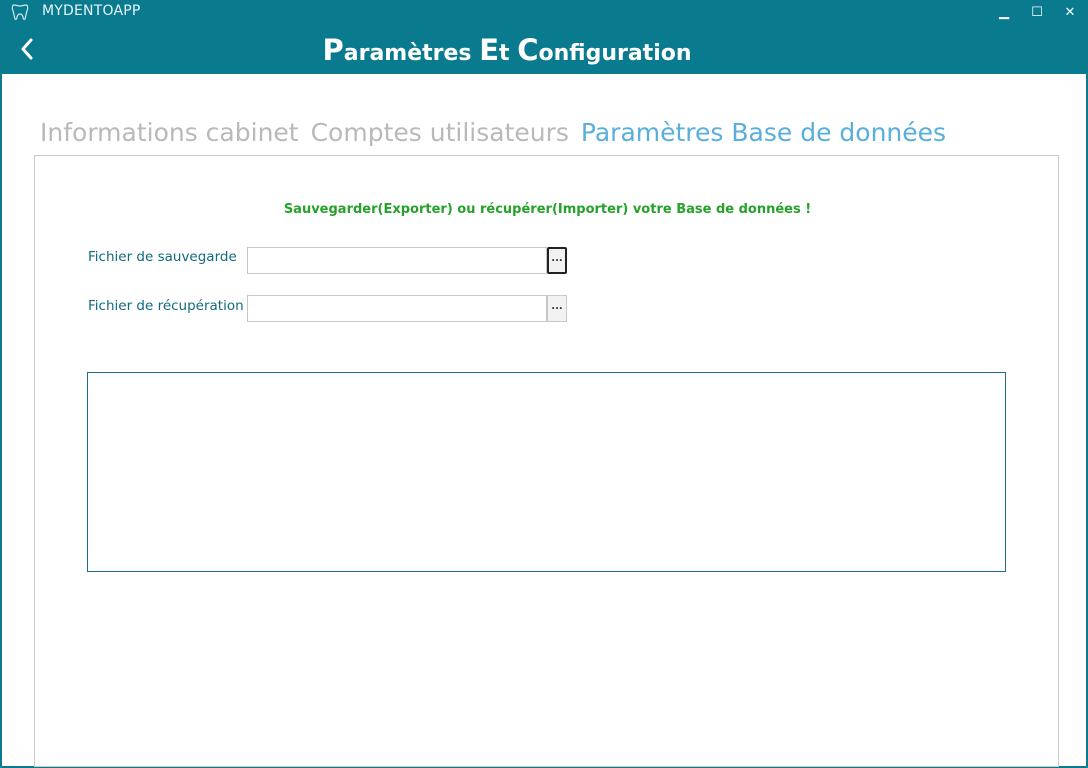 The image size is (1088, 768). What do you see at coordinates (397, 308) in the screenshot?
I see `restore-file-input` at bounding box center [397, 308].